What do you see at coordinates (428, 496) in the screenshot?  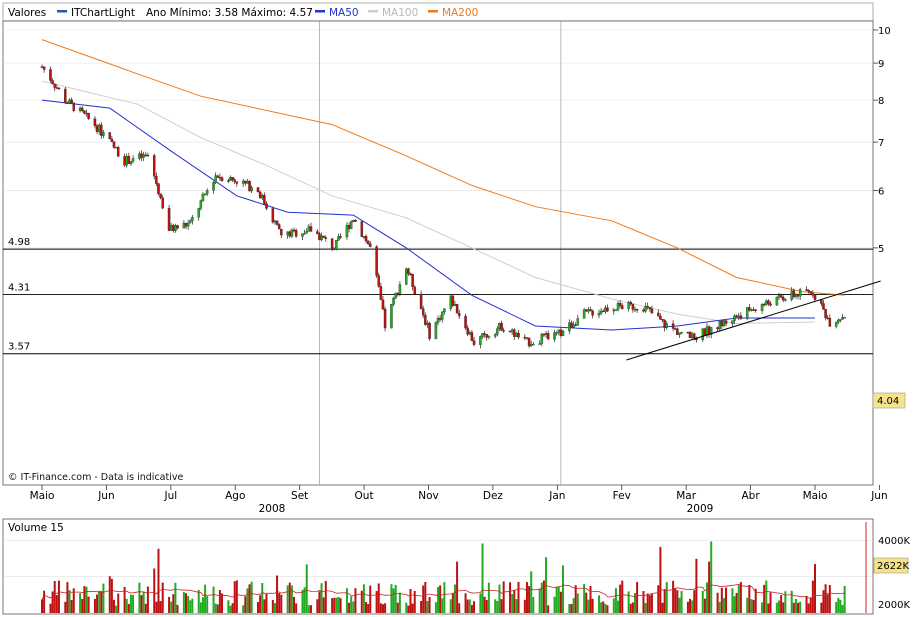 I see `month-label: Nov` at bounding box center [428, 496].